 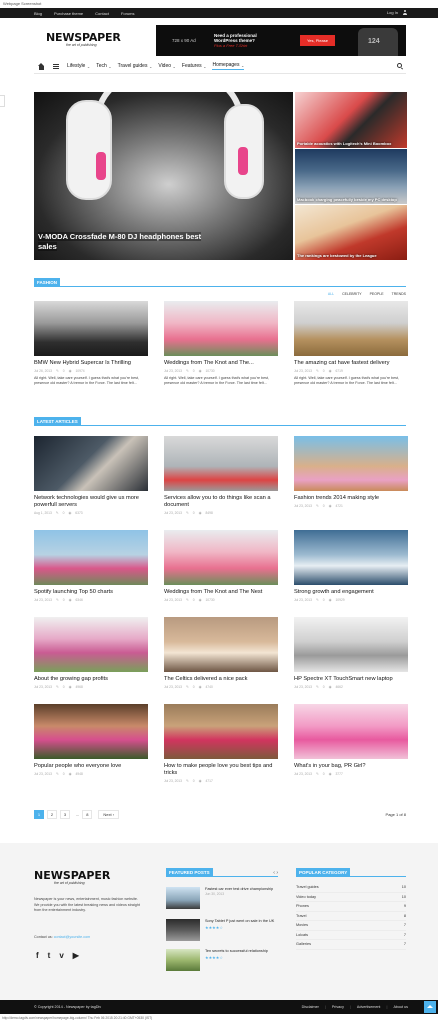 I want to click on menu-icon, so click(x=56, y=66).